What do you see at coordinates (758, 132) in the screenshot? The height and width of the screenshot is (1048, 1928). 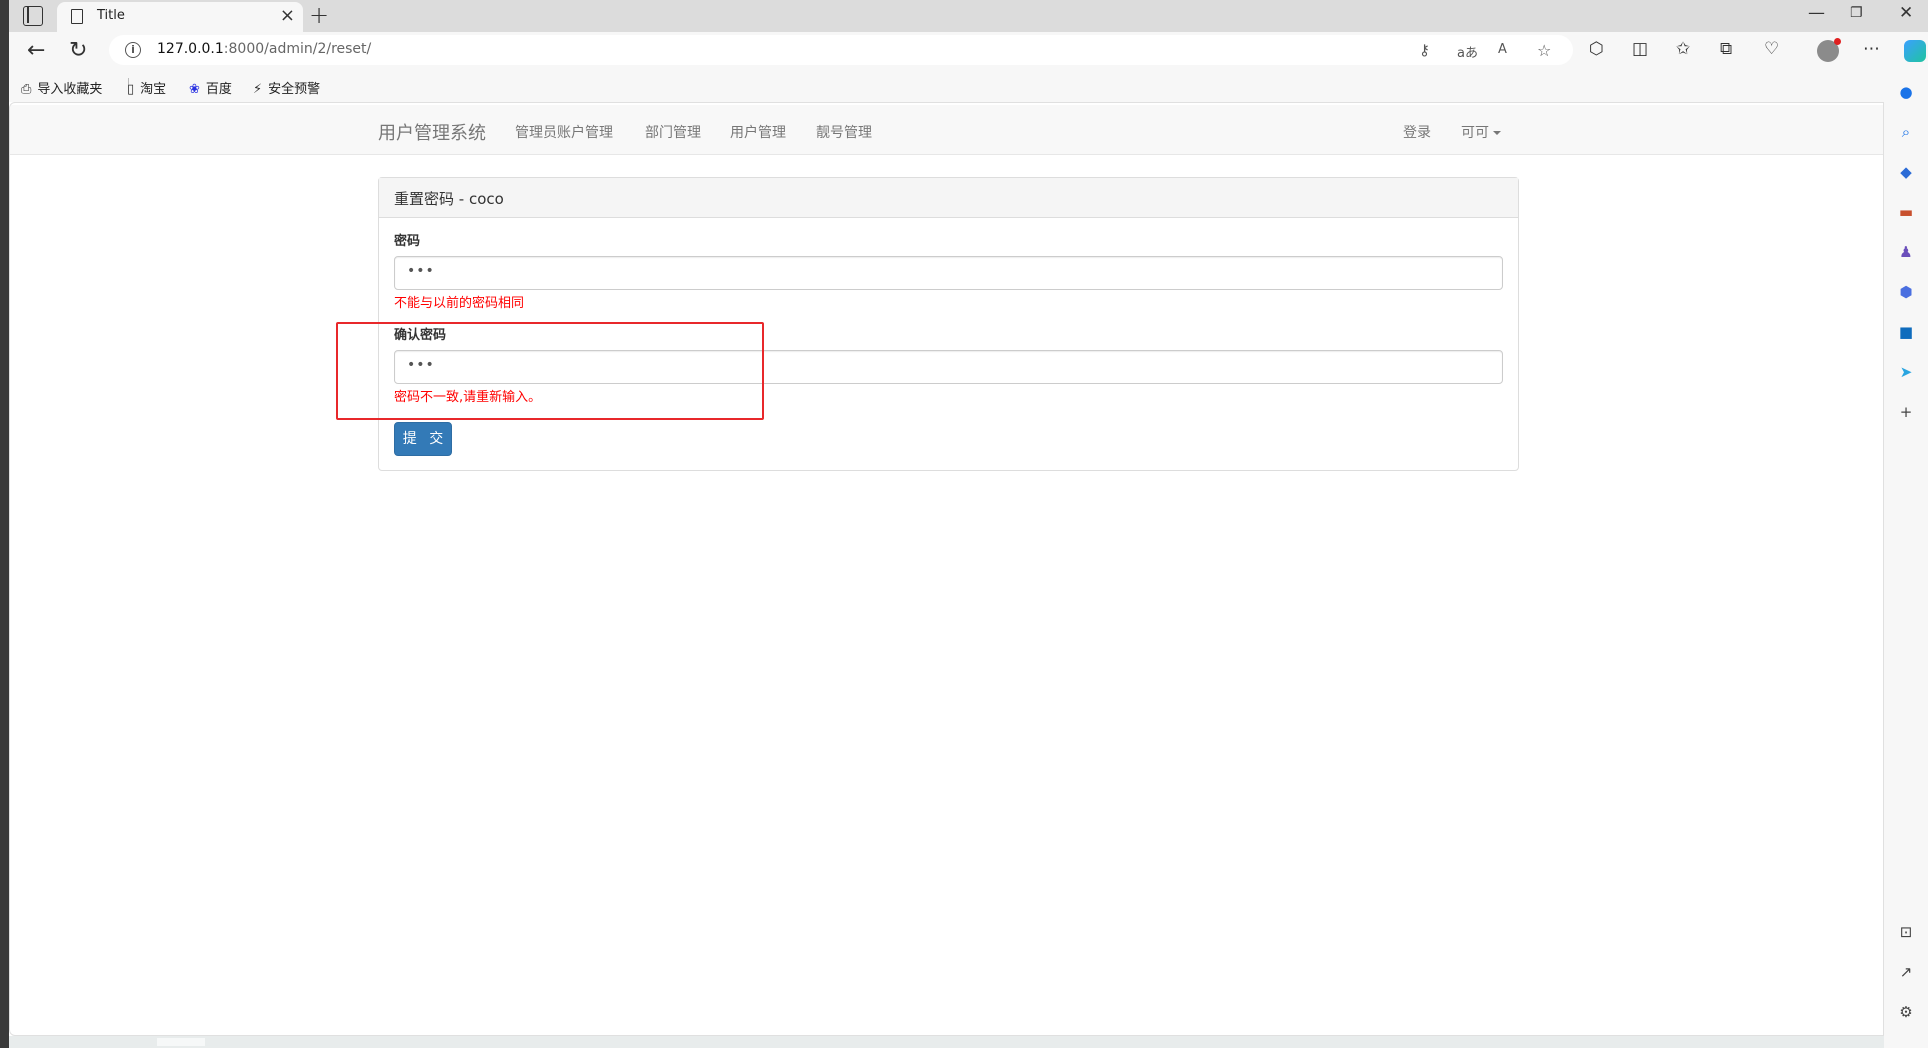 I see `nav-users: 用户管理` at bounding box center [758, 132].